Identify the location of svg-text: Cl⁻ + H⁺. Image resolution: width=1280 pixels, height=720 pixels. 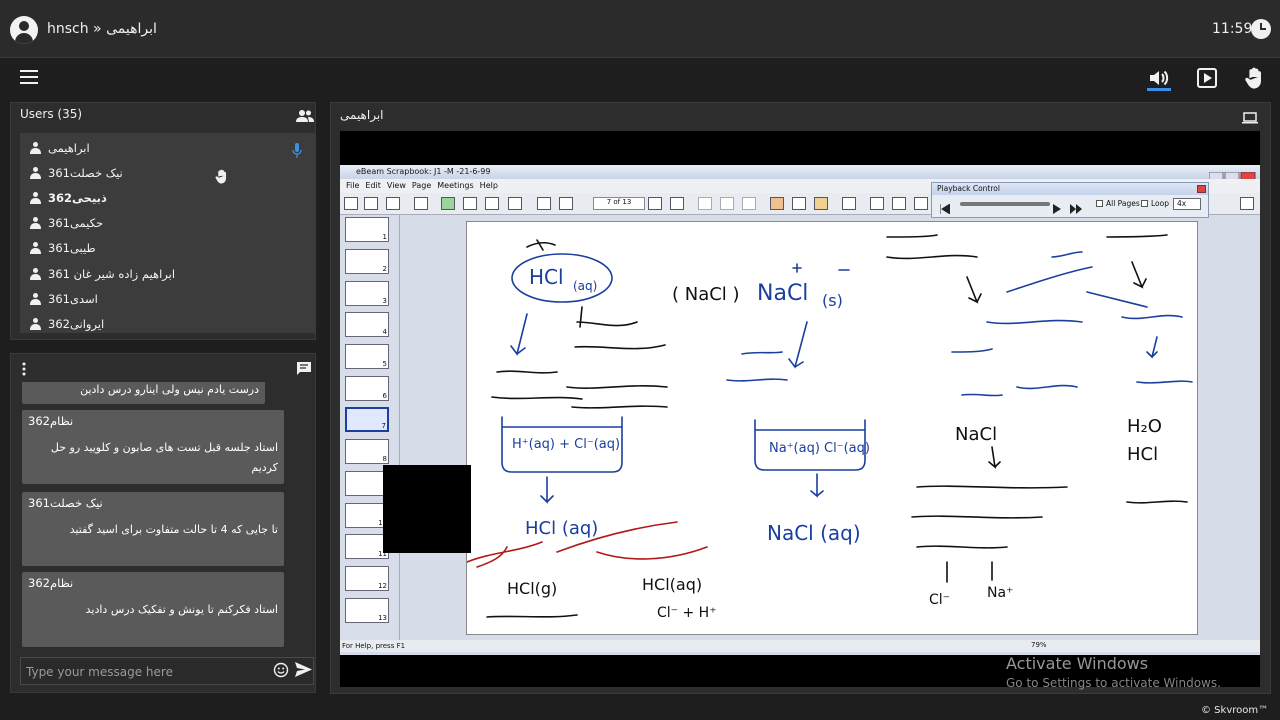
(687, 613).